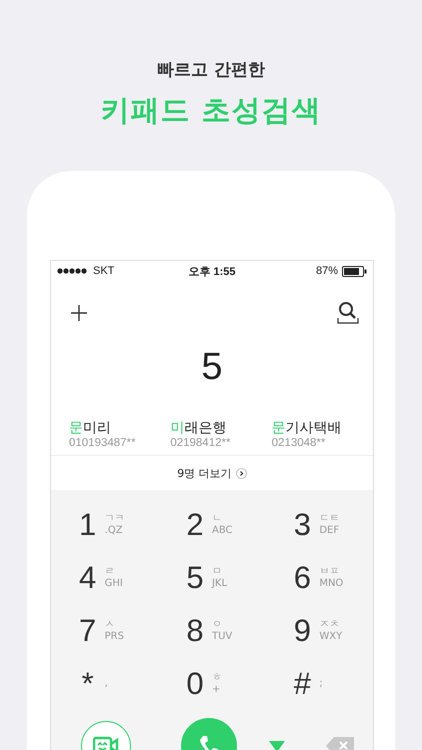 This screenshot has width=422, height=750. What do you see at coordinates (348, 313) in the screenshot?
I see `search-icon` at bounding box center [348, 313].